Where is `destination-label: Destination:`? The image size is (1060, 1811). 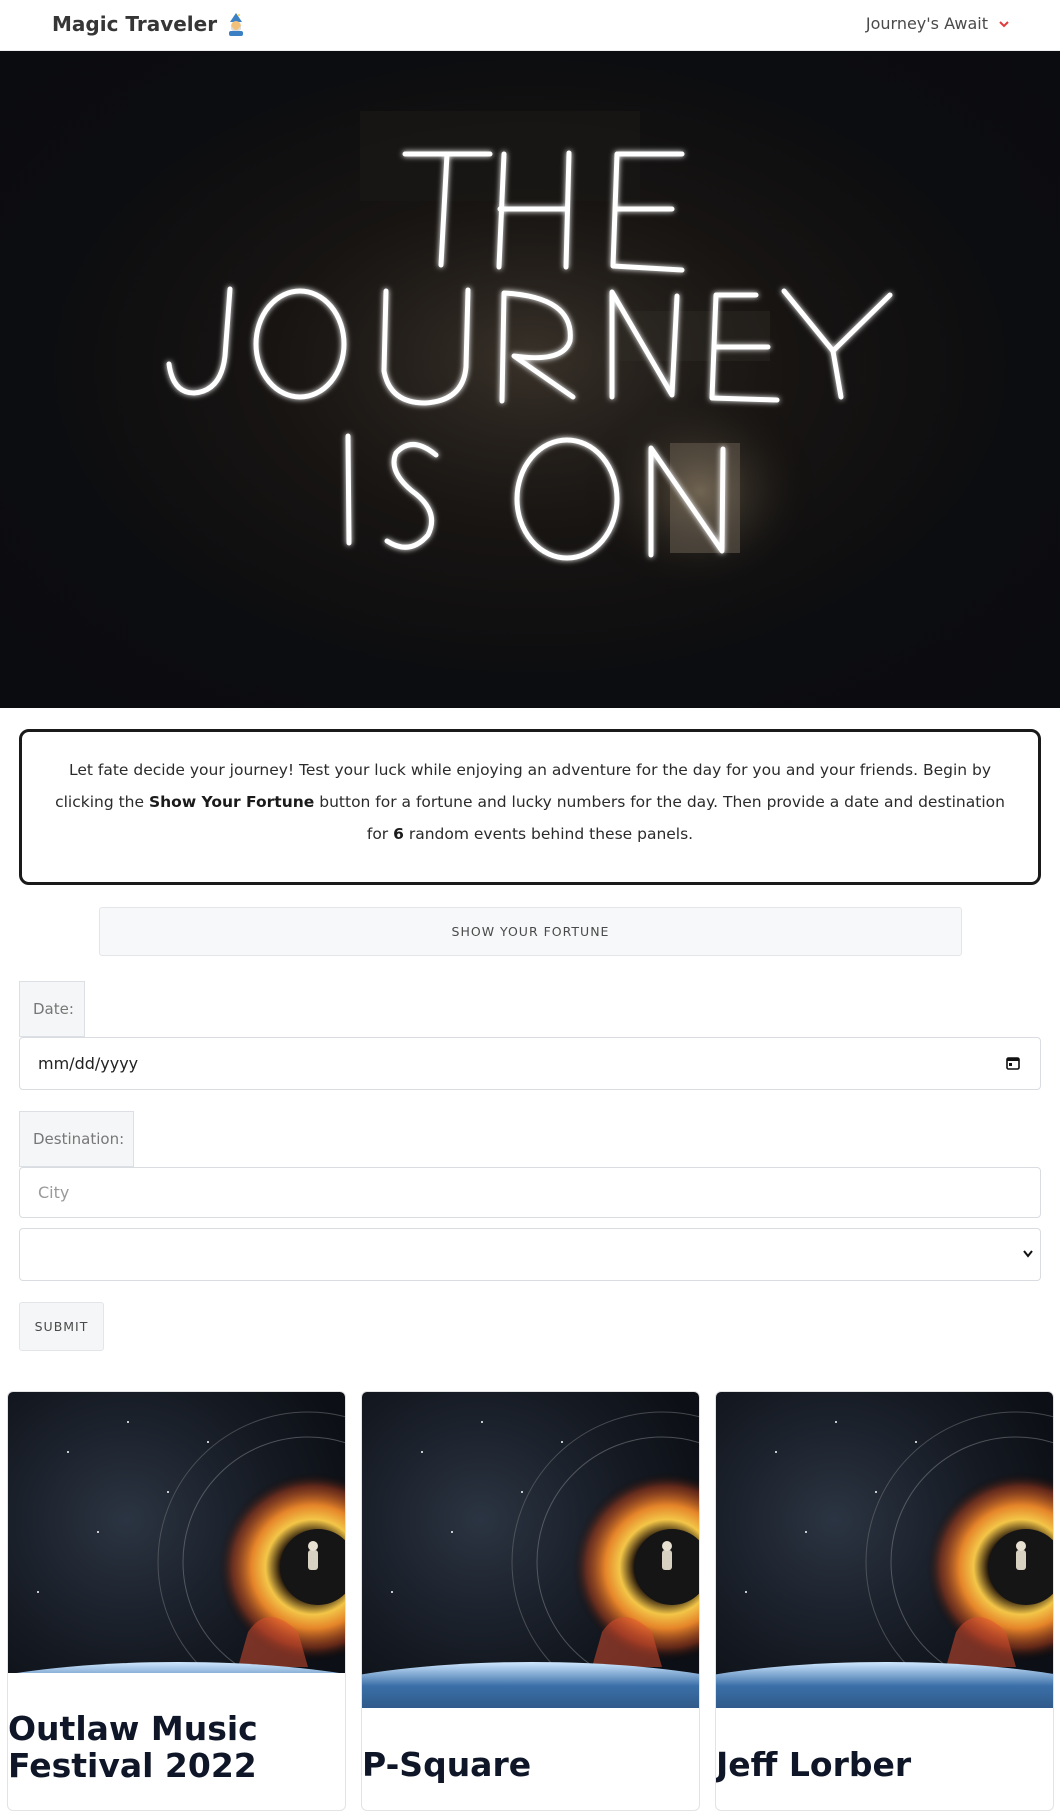 destination-label: Destination: is located at coordinates (76, 1139).